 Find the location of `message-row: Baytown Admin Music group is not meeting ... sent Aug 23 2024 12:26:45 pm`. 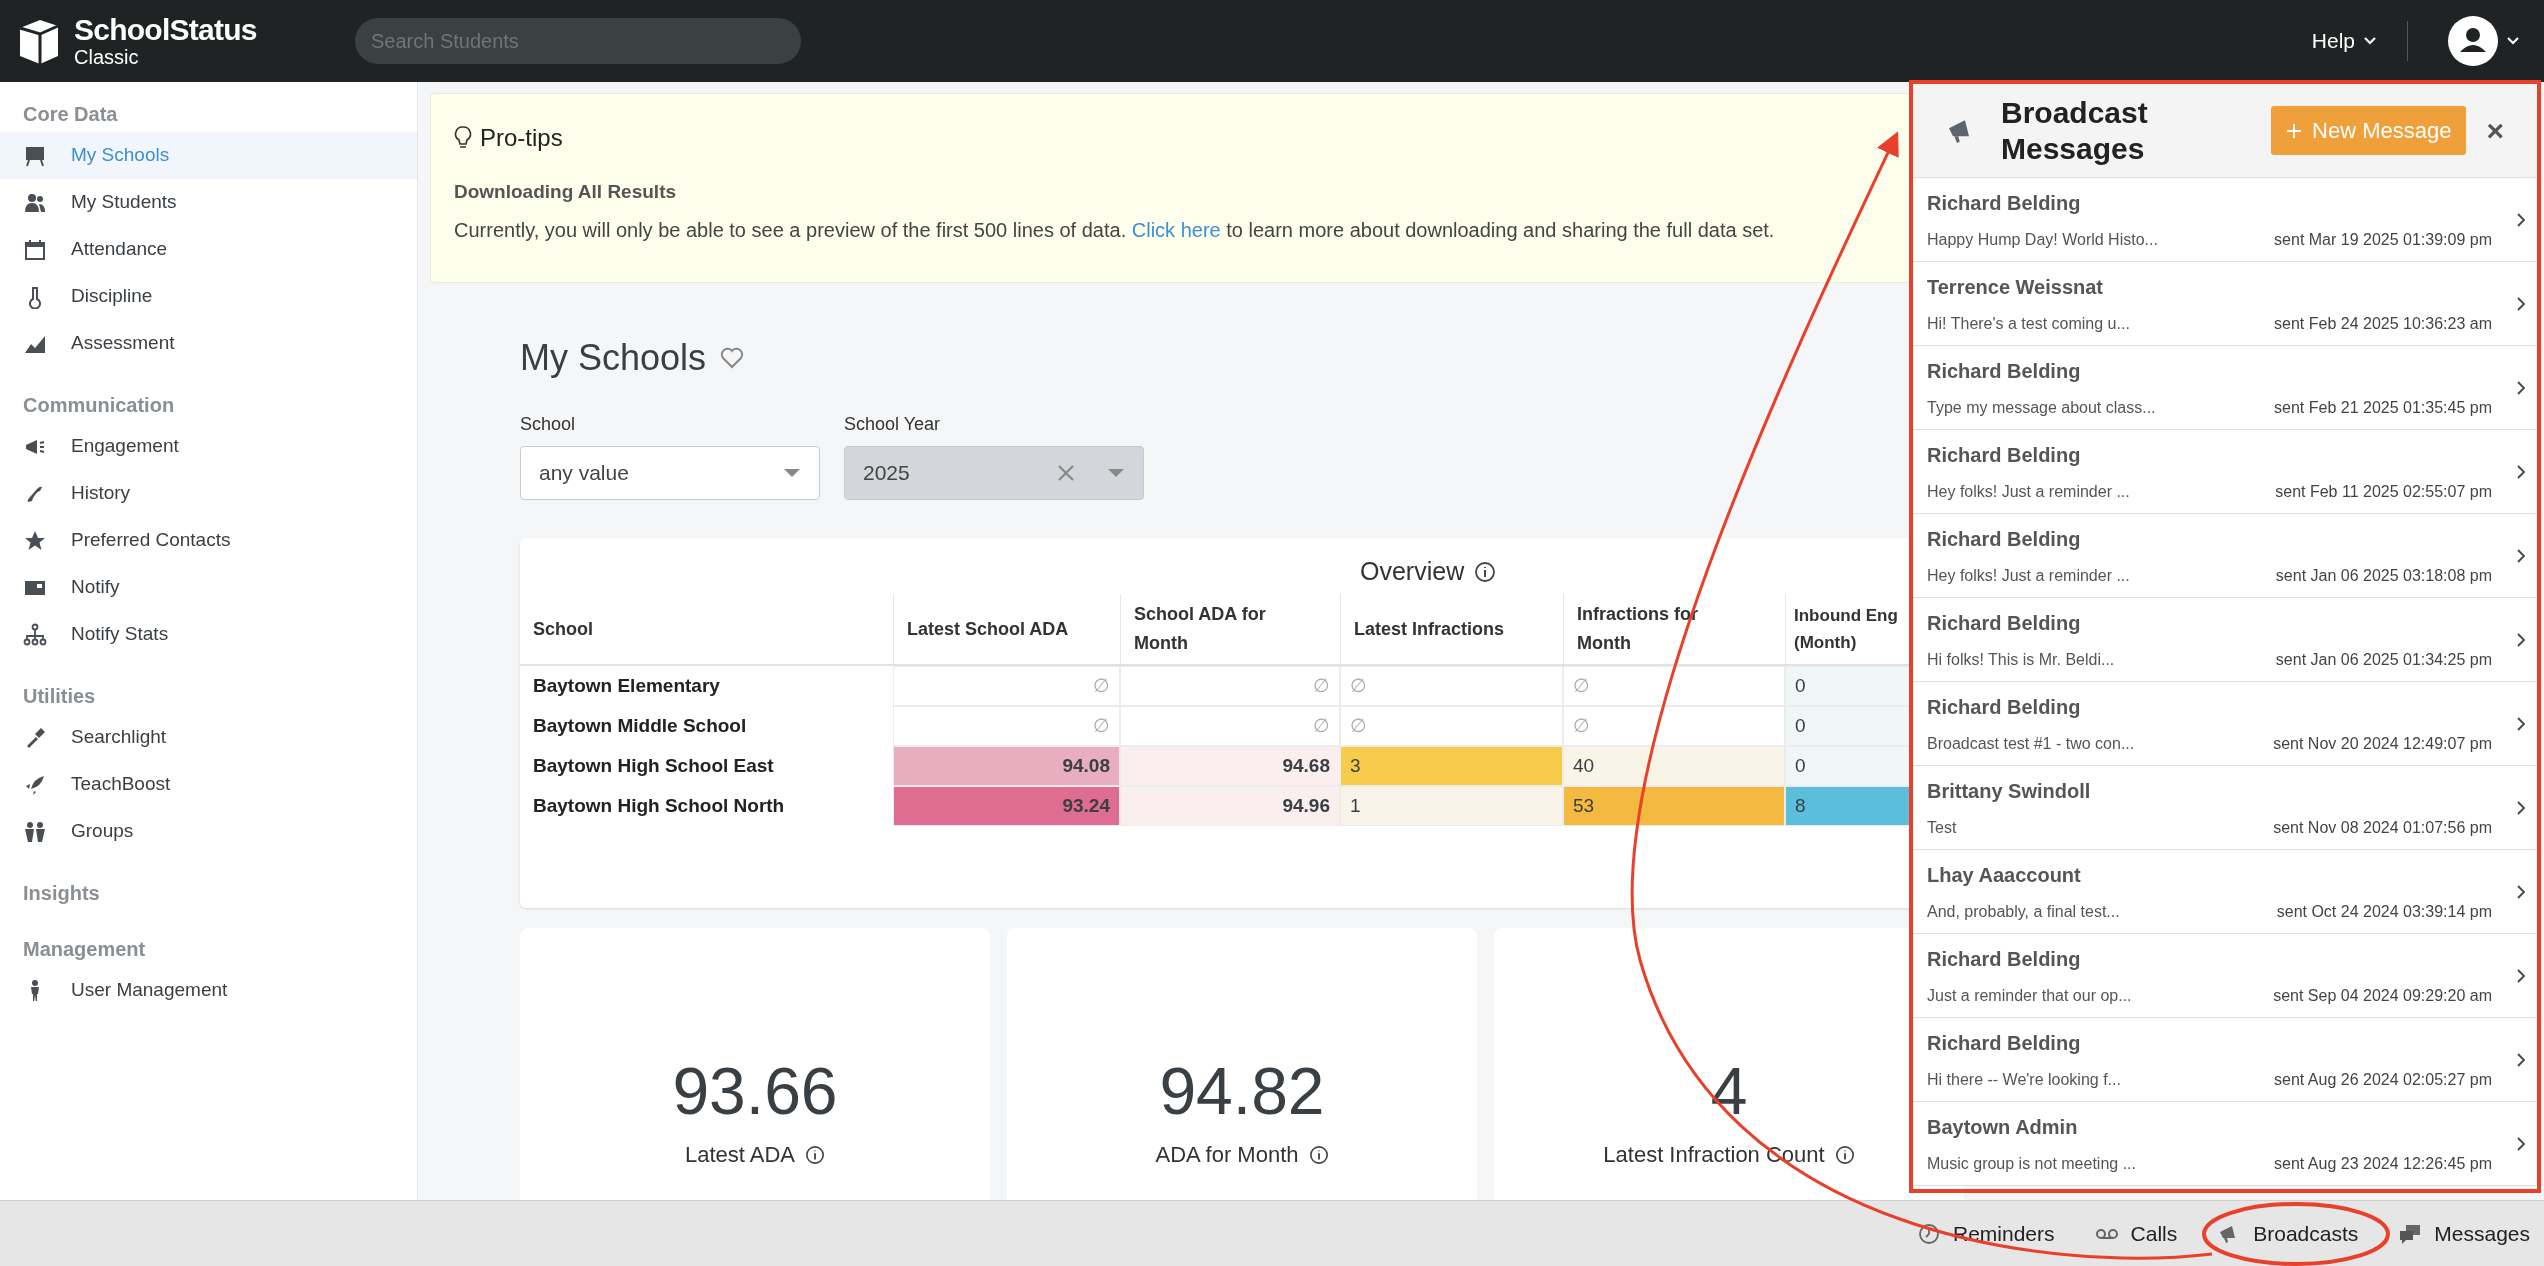

message-row: Baytown Admin Music group is not meeting ... sent Aug 23 2024 12:26:45 pm is located at coordinates (2224, 1144).